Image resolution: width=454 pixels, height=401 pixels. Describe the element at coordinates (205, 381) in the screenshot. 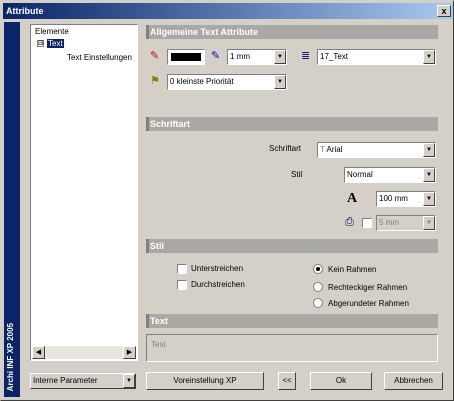

I see `defaults-button: Voreinstellung XP` at that location.